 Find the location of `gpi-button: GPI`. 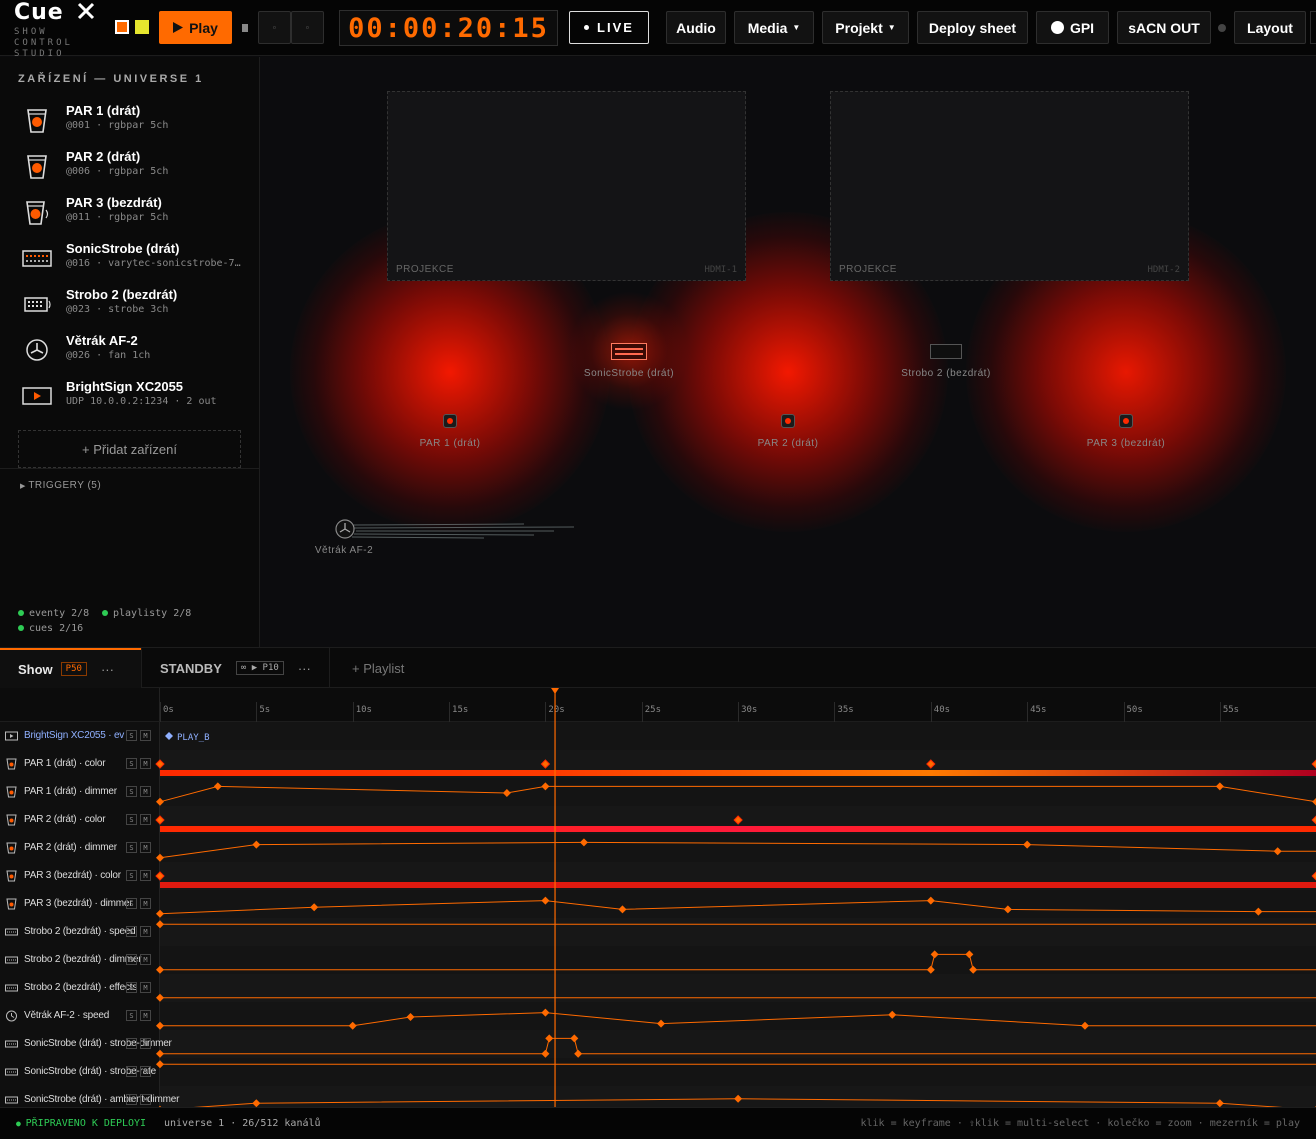

gpi-button: GPI is located at coordinates (1072, 27).